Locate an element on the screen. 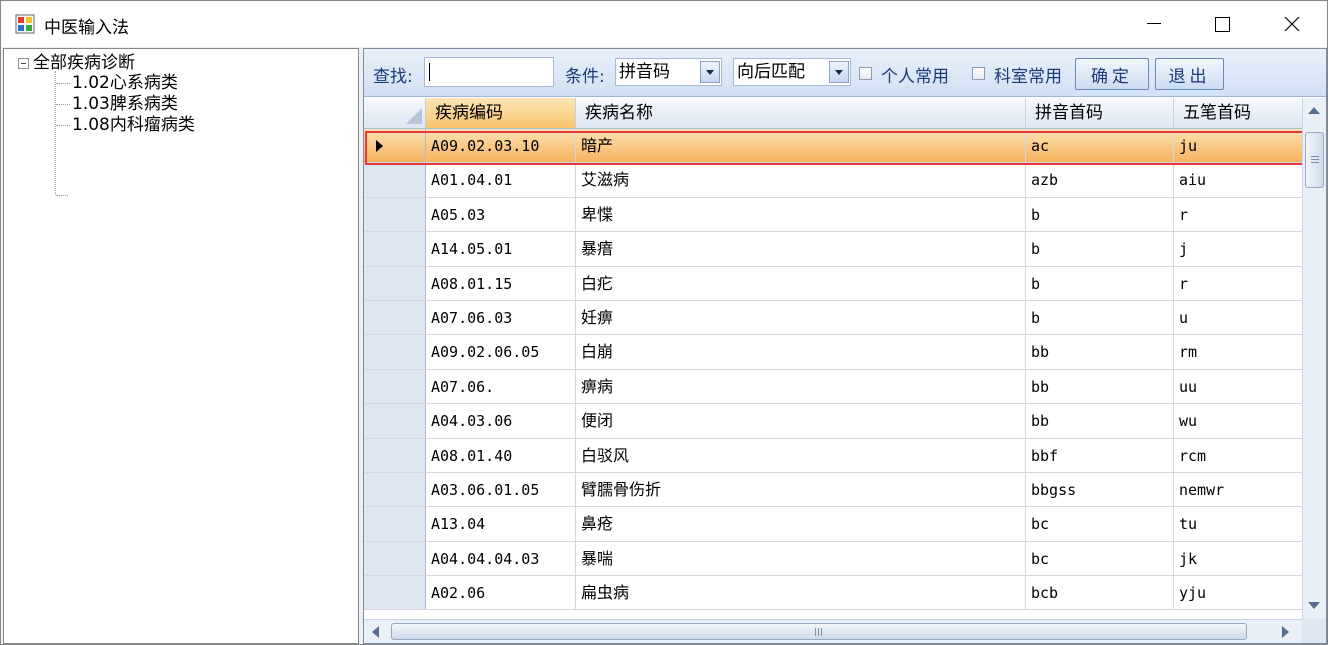 The width and height of the screenshot is (1328, 645). condition-select: 拼音码 is located at coordinates (668, 72).